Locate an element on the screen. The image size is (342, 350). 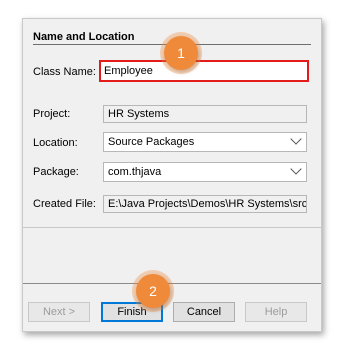
package-combo-value: com.thjava is located at coordinates (135, 172).